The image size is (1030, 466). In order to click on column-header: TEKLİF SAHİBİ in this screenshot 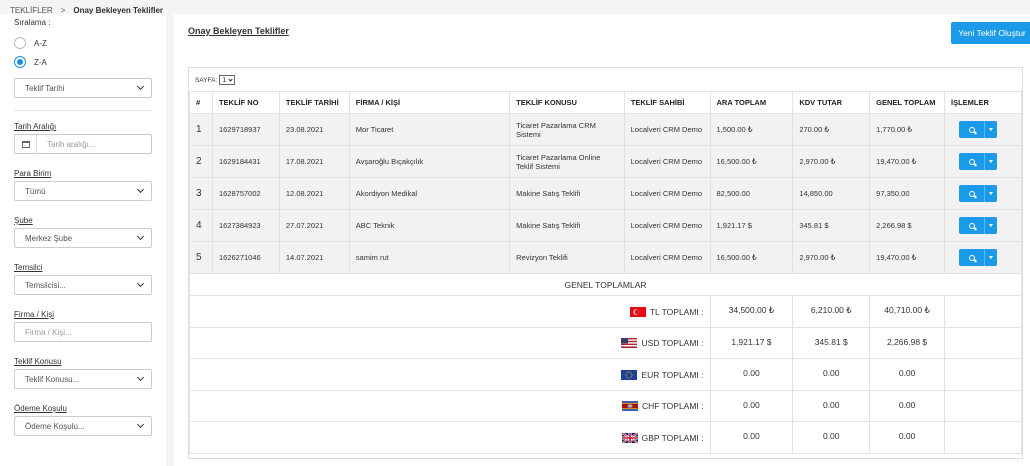, I will do `click(667, 102)`.